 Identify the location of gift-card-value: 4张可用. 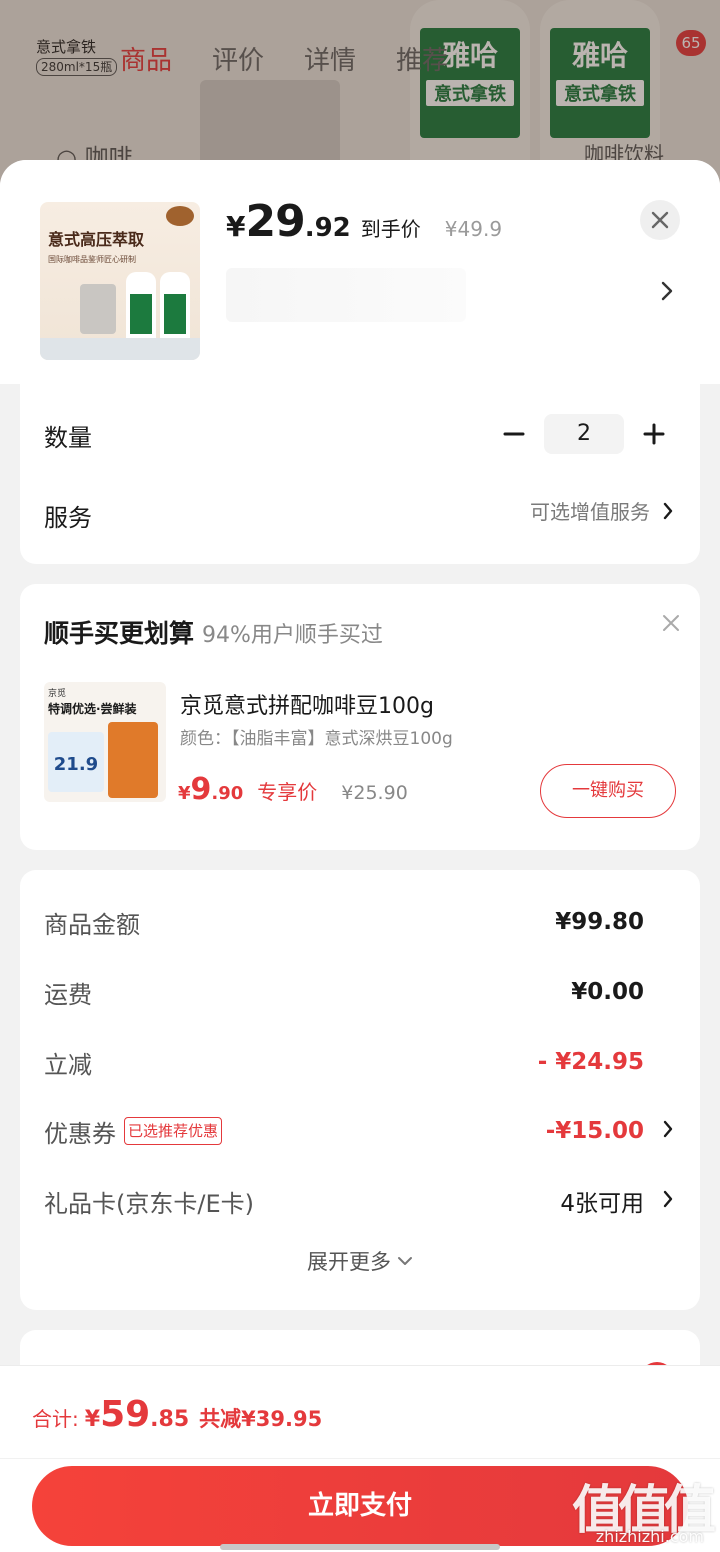
(602, 1204).